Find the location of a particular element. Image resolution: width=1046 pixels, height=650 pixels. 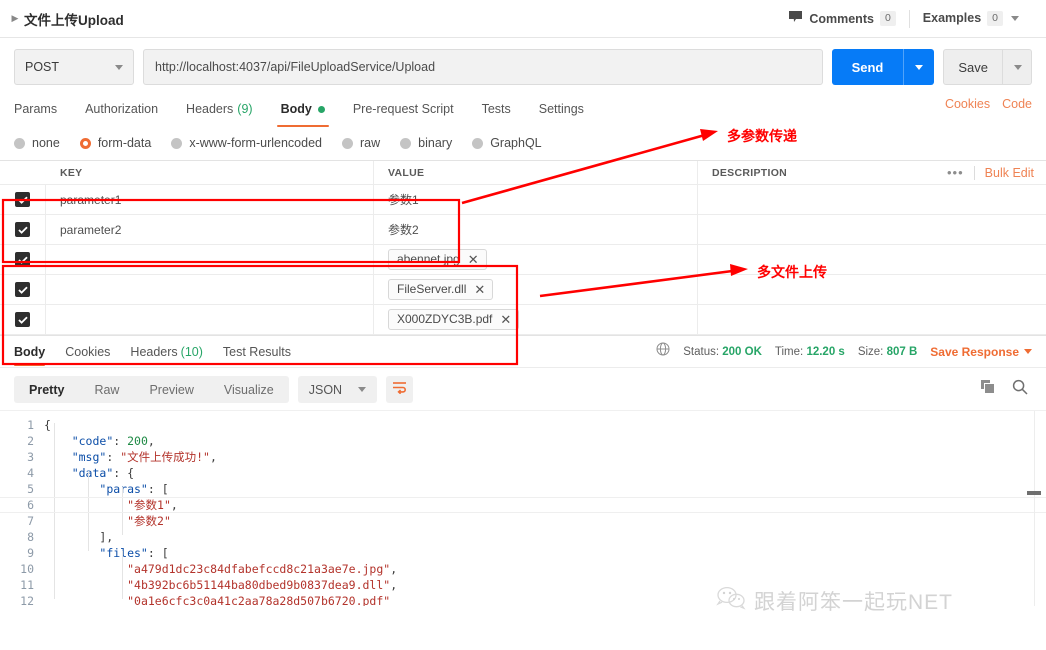

copy-icon is located at coordinates (988, 389).